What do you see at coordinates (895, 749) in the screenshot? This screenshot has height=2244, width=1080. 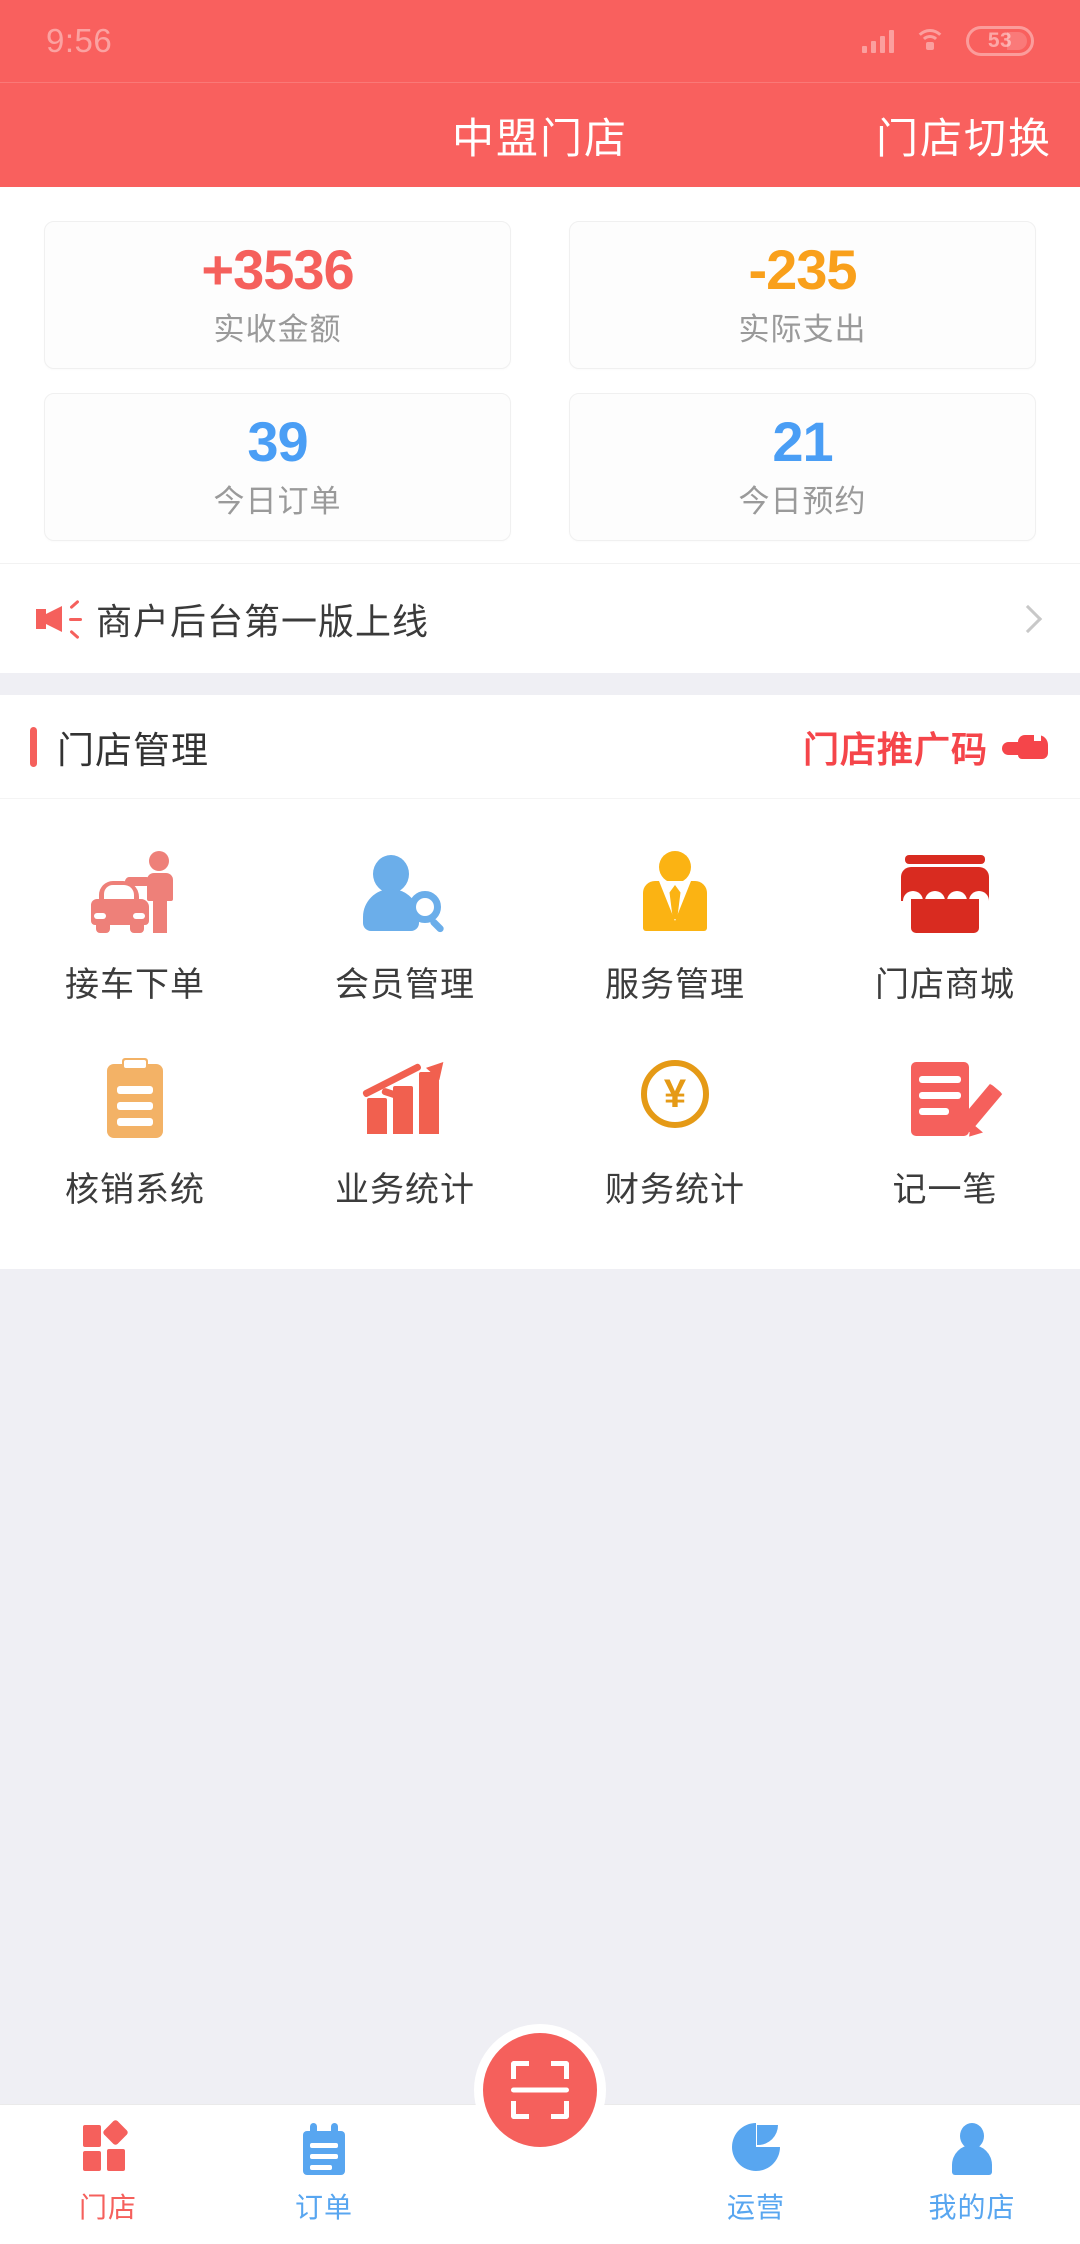 I see `promo-code-label: 门店推广码` at bounding box center [895, 749].